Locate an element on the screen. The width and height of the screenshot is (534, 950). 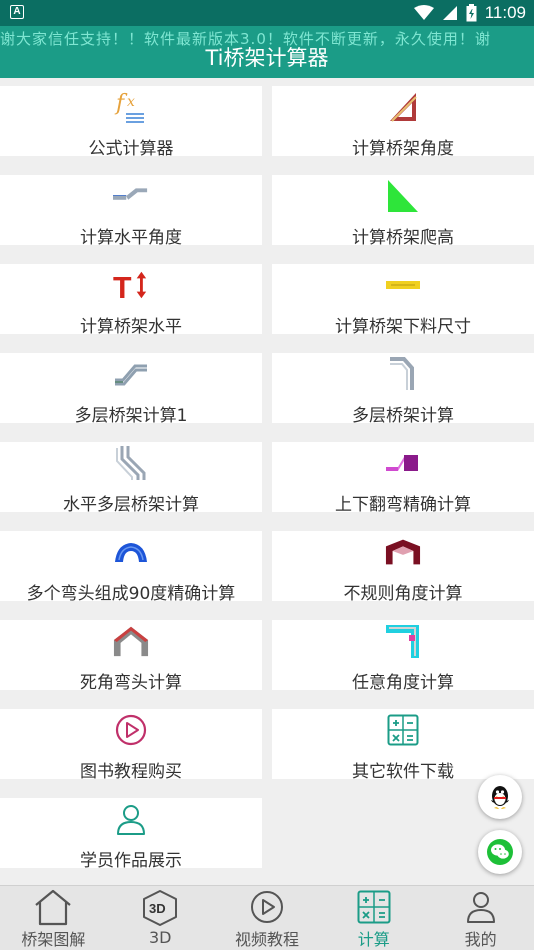
grid-item-label: 计算桥架爬高 is located at coordinates (403, 238).